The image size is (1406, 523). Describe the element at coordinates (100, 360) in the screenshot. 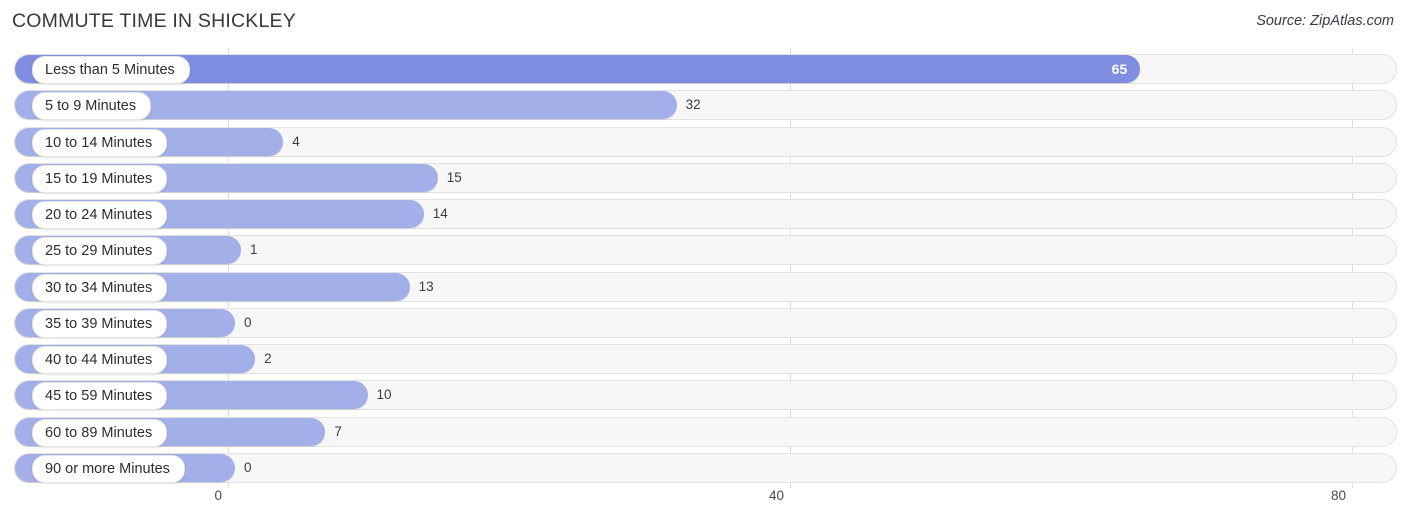

I see `category-label: 40 to 44 Minutes` at that location.